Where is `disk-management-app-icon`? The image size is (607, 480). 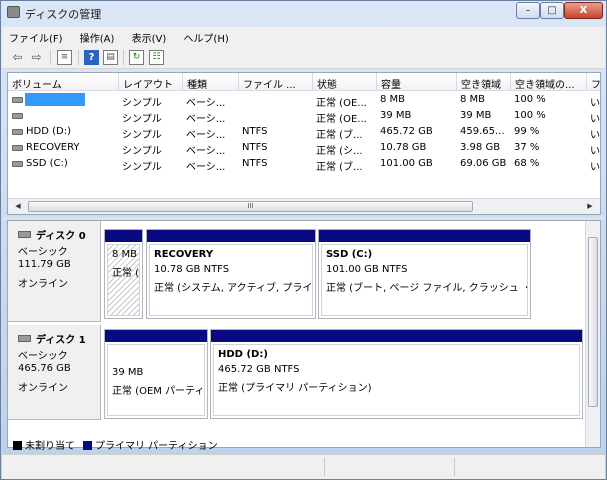
disk-management-app-icon is located at coordinates (13, 12).